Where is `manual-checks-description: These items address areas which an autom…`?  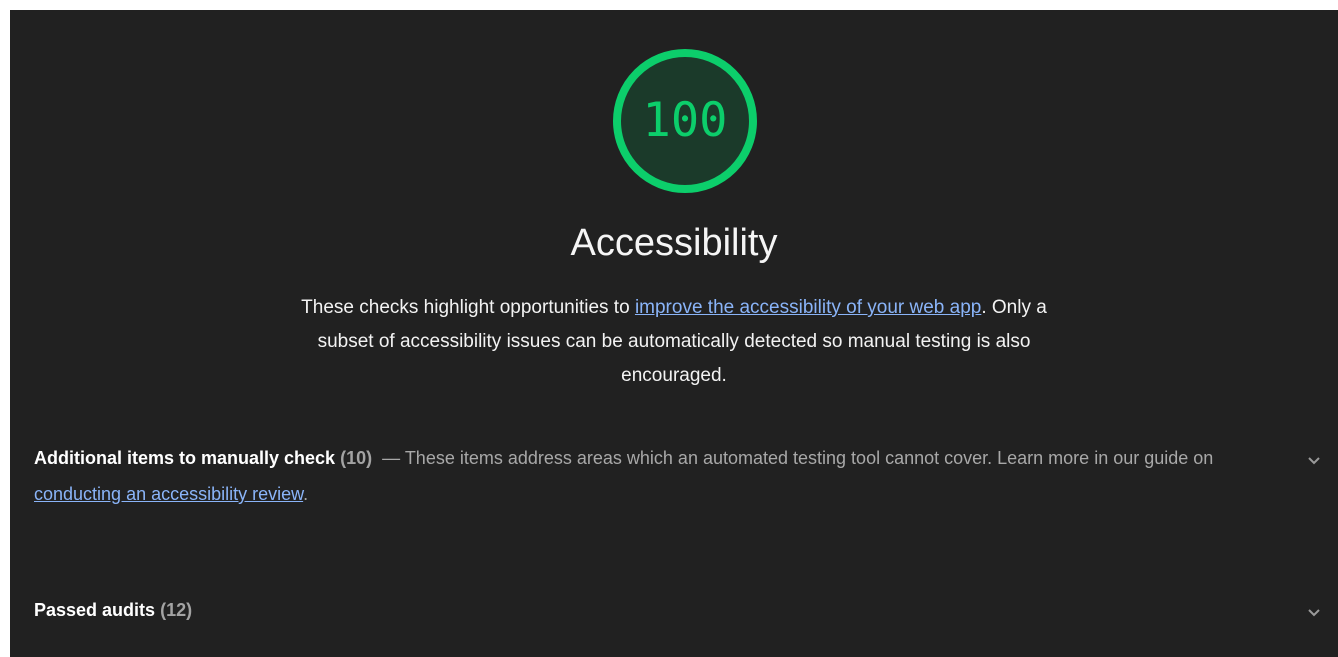
manual-checks-description: These items address areas which an autom… is located at coordinates (809, 458).